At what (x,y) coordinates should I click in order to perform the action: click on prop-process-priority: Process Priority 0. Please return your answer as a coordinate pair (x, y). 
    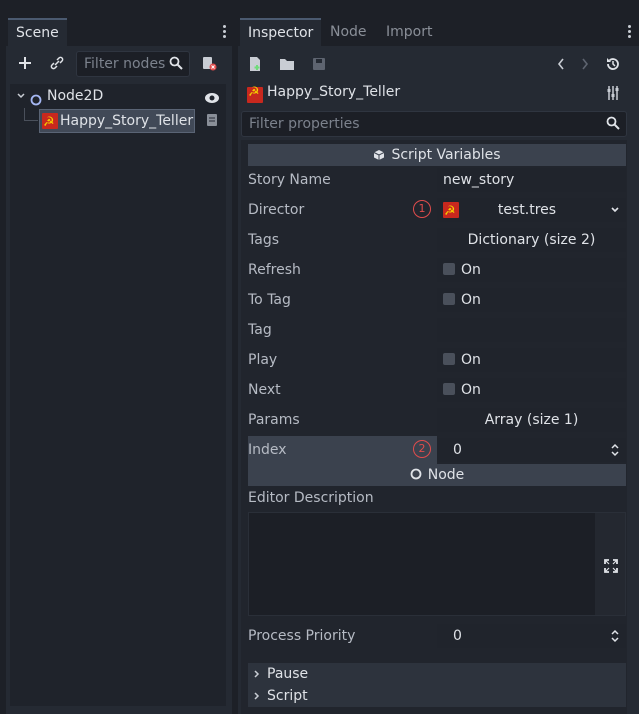
    Looking at the image, I should click on (437, 636).